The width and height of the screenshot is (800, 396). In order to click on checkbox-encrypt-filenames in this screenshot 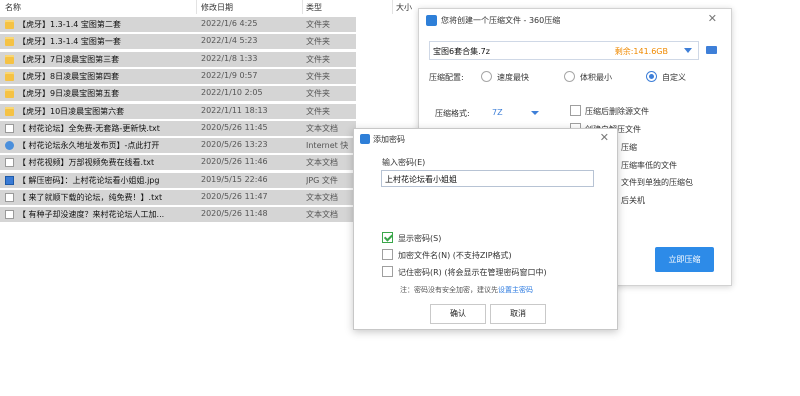, I will do `click(387, 254)`.